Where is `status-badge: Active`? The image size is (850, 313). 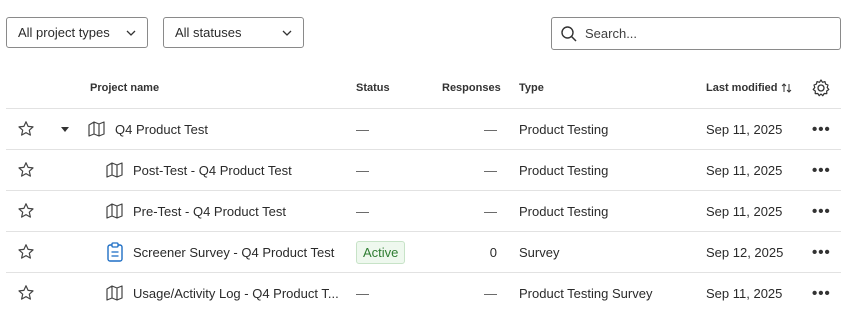
status-badge: Active is located at coordinates (381, 252).